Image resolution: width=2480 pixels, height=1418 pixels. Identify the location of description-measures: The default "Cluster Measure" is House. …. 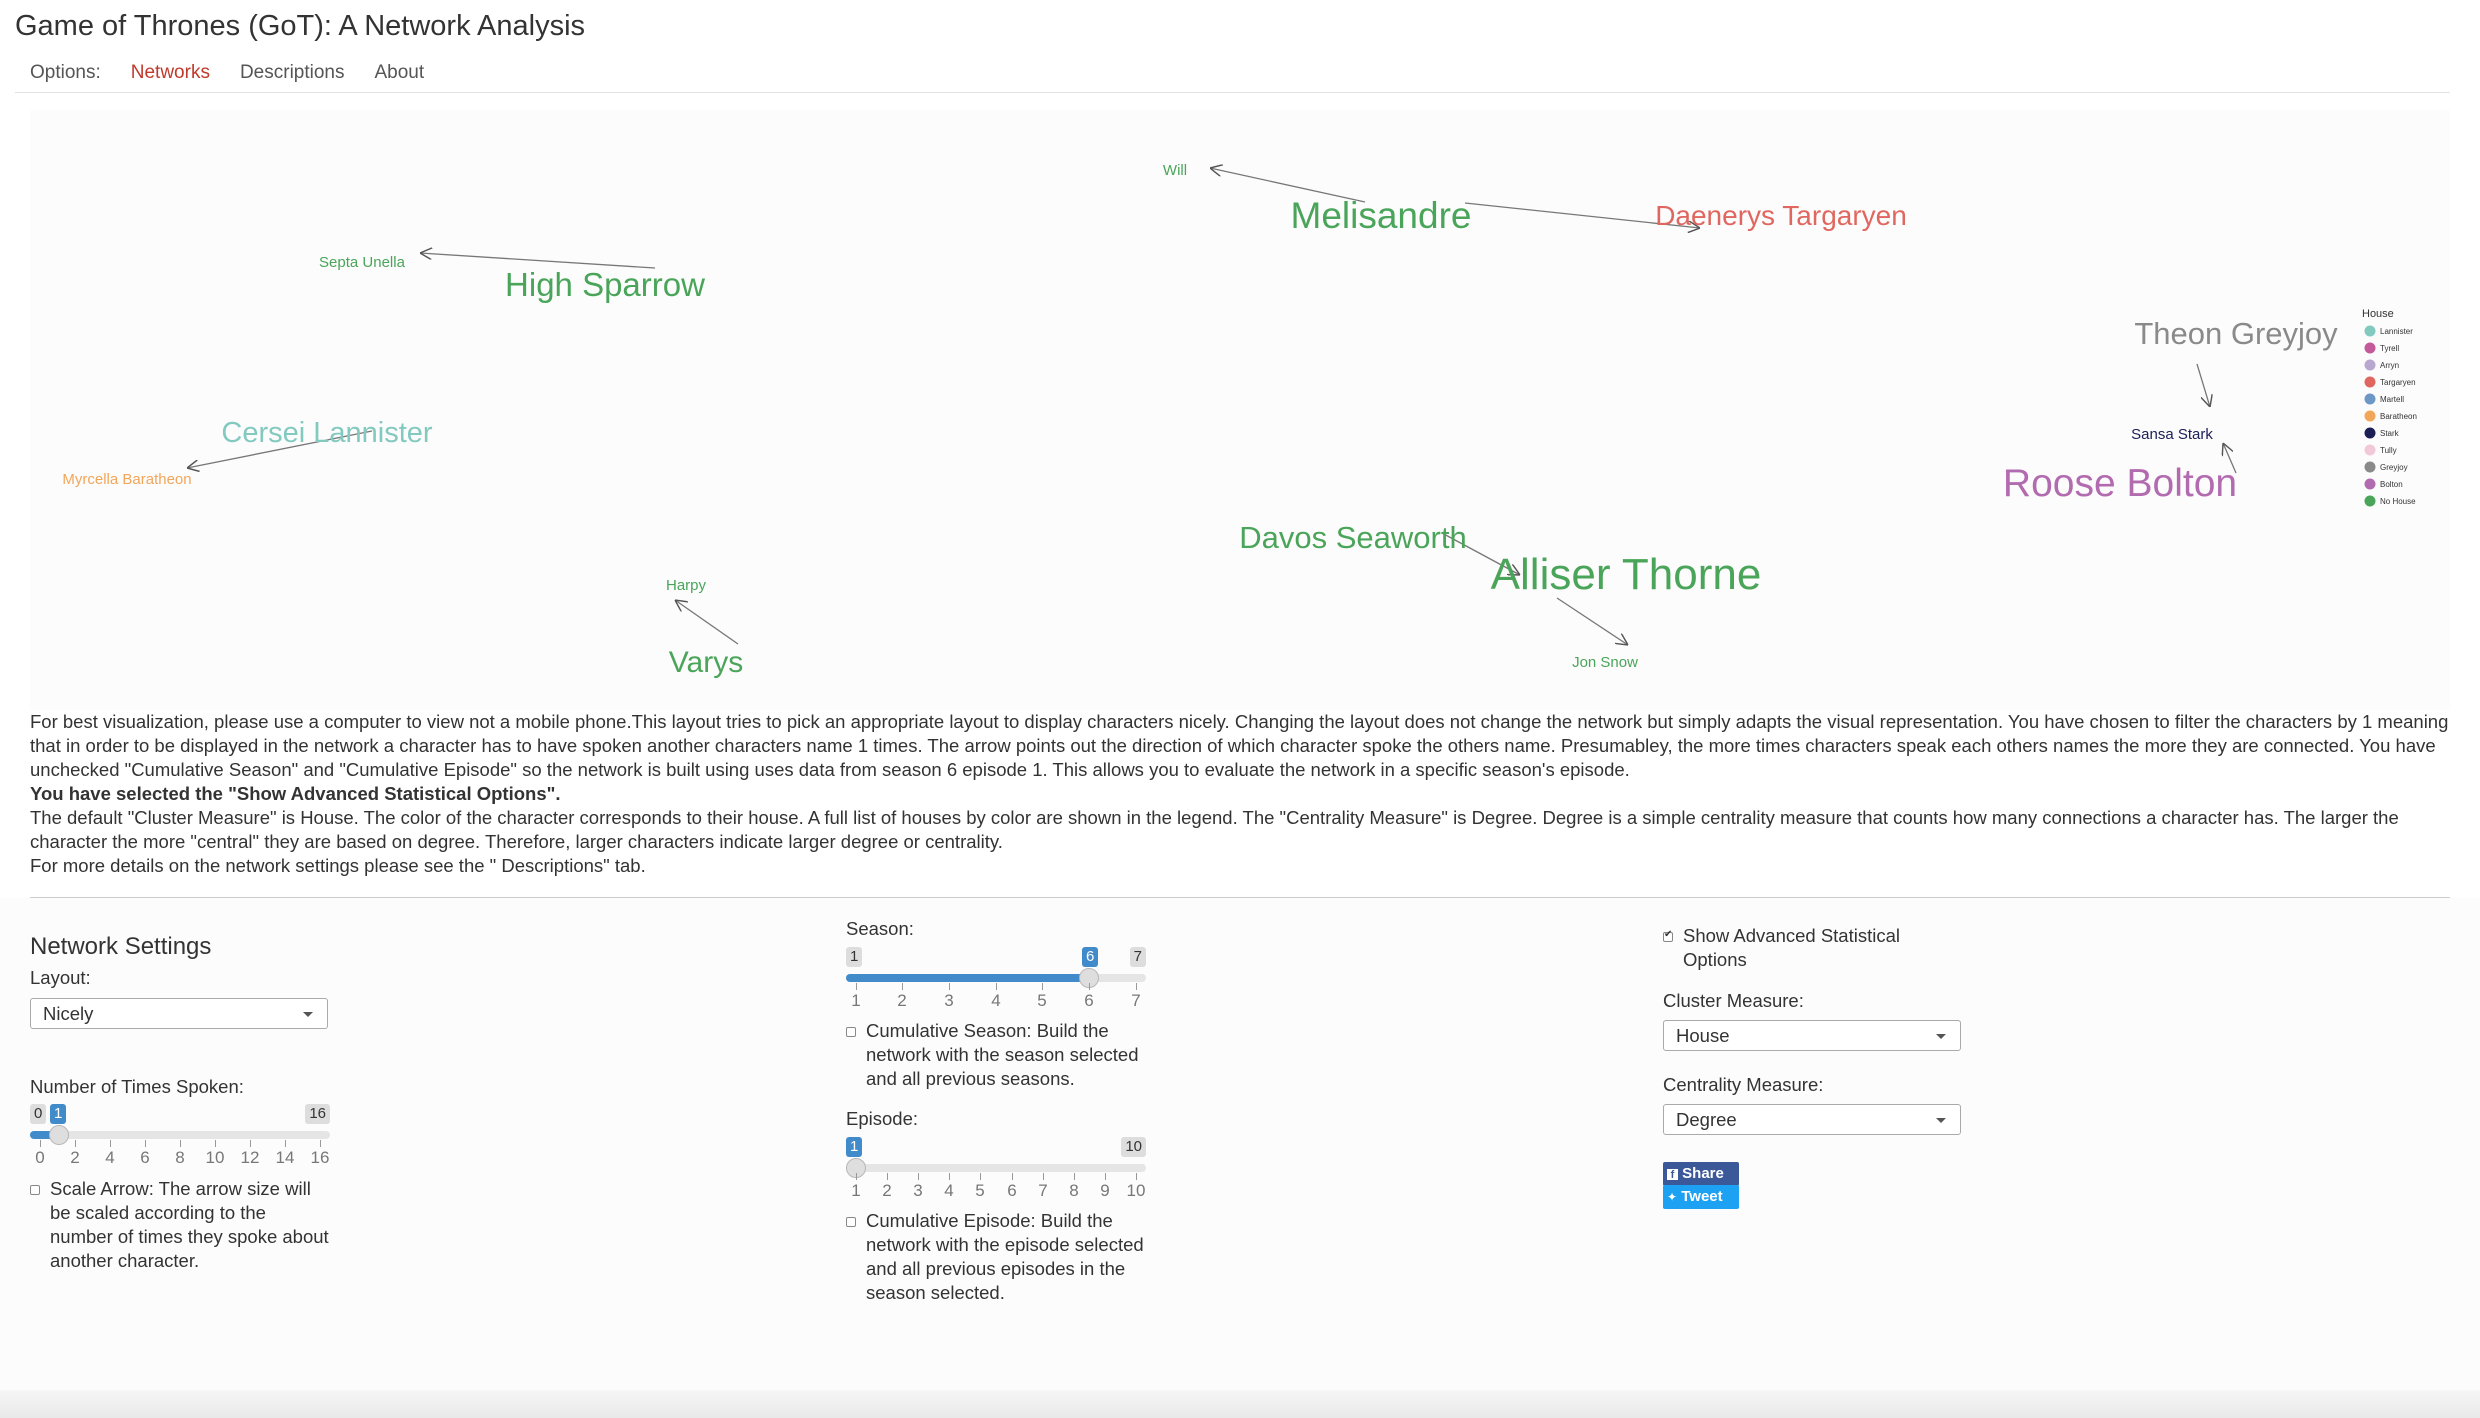
(1214, 829).